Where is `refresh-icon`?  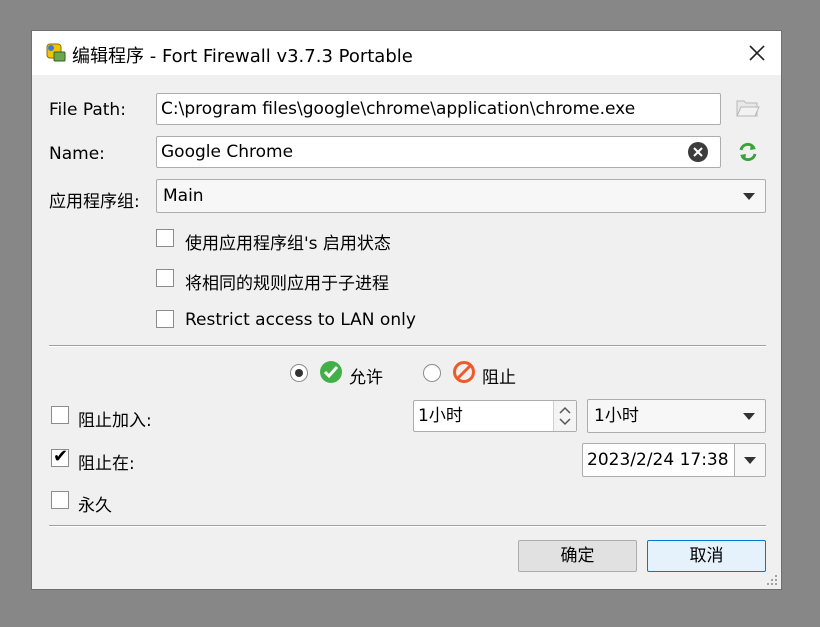 refresh-icon is located at coordinates (748, 152).